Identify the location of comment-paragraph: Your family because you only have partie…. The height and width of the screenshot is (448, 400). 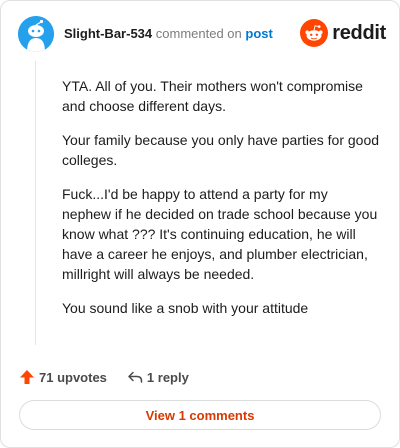
(221, 150).